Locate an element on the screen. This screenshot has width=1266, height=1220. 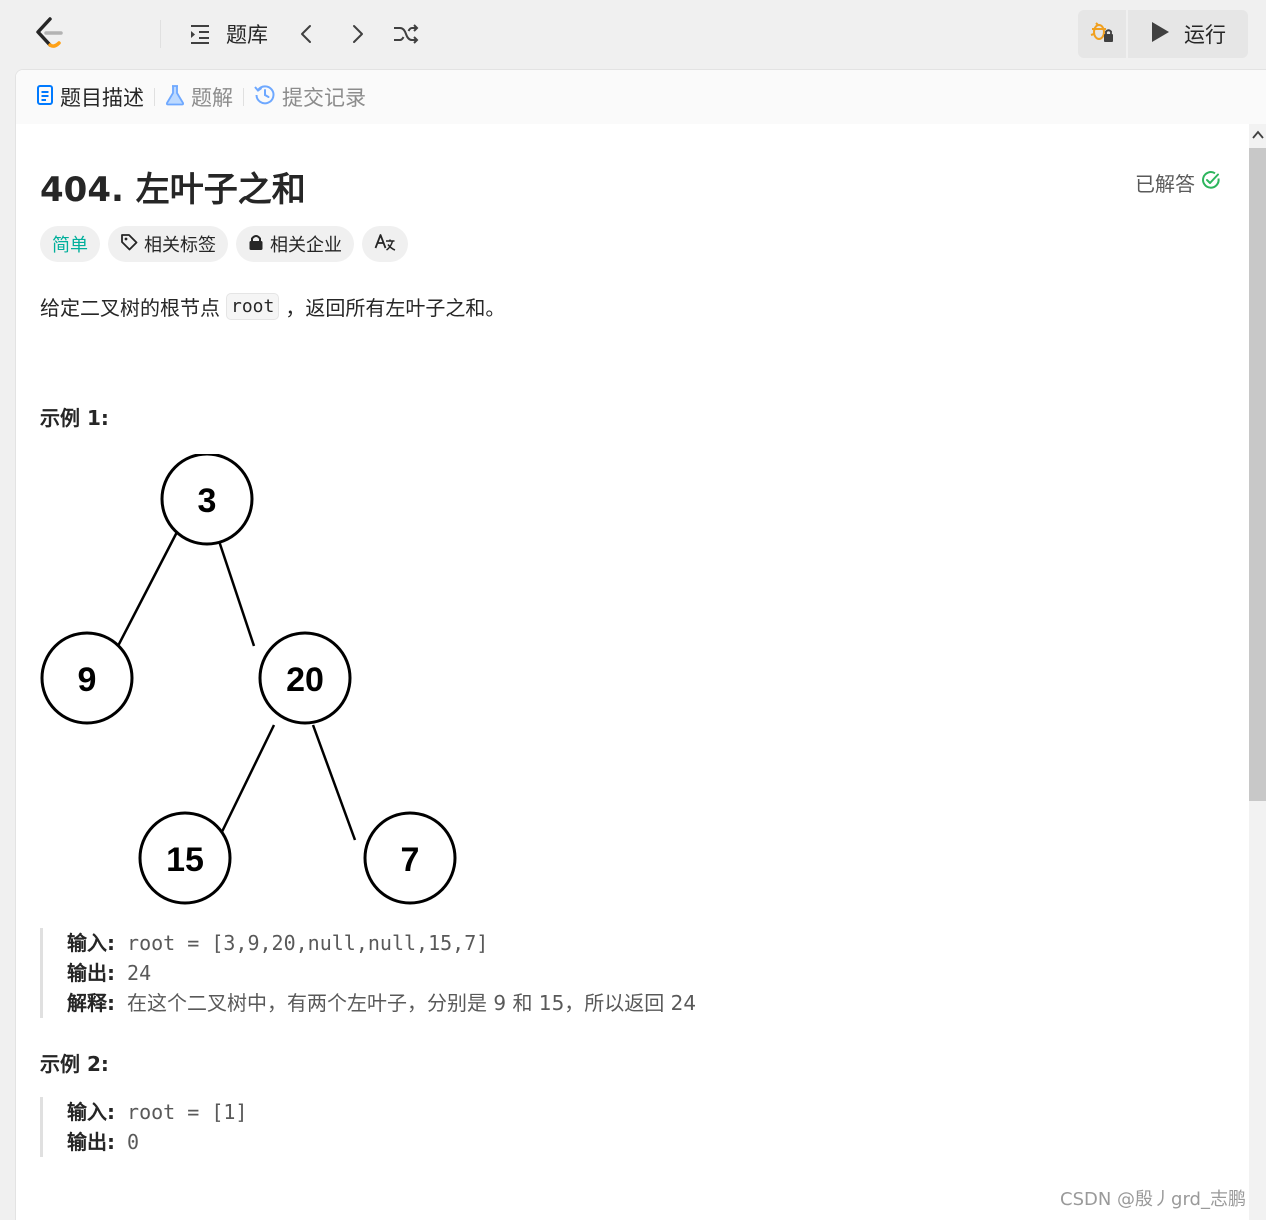
tab-submissions: 提交记录 is located at coordinates (315, 97).